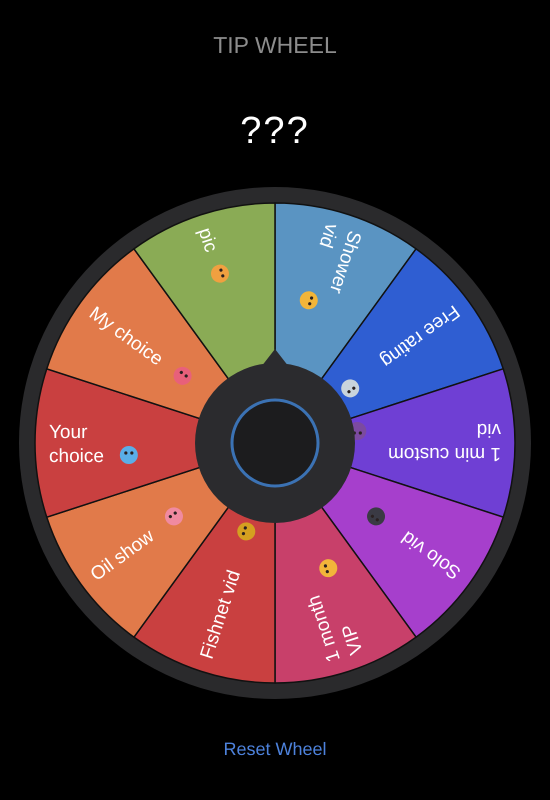 The height and width of the screenshot is (800, 550). What do you see at coordinates (444, 441) in the screenshot?
I see `segment-label: 1 min custom vid` at bounding box center [444, 441].